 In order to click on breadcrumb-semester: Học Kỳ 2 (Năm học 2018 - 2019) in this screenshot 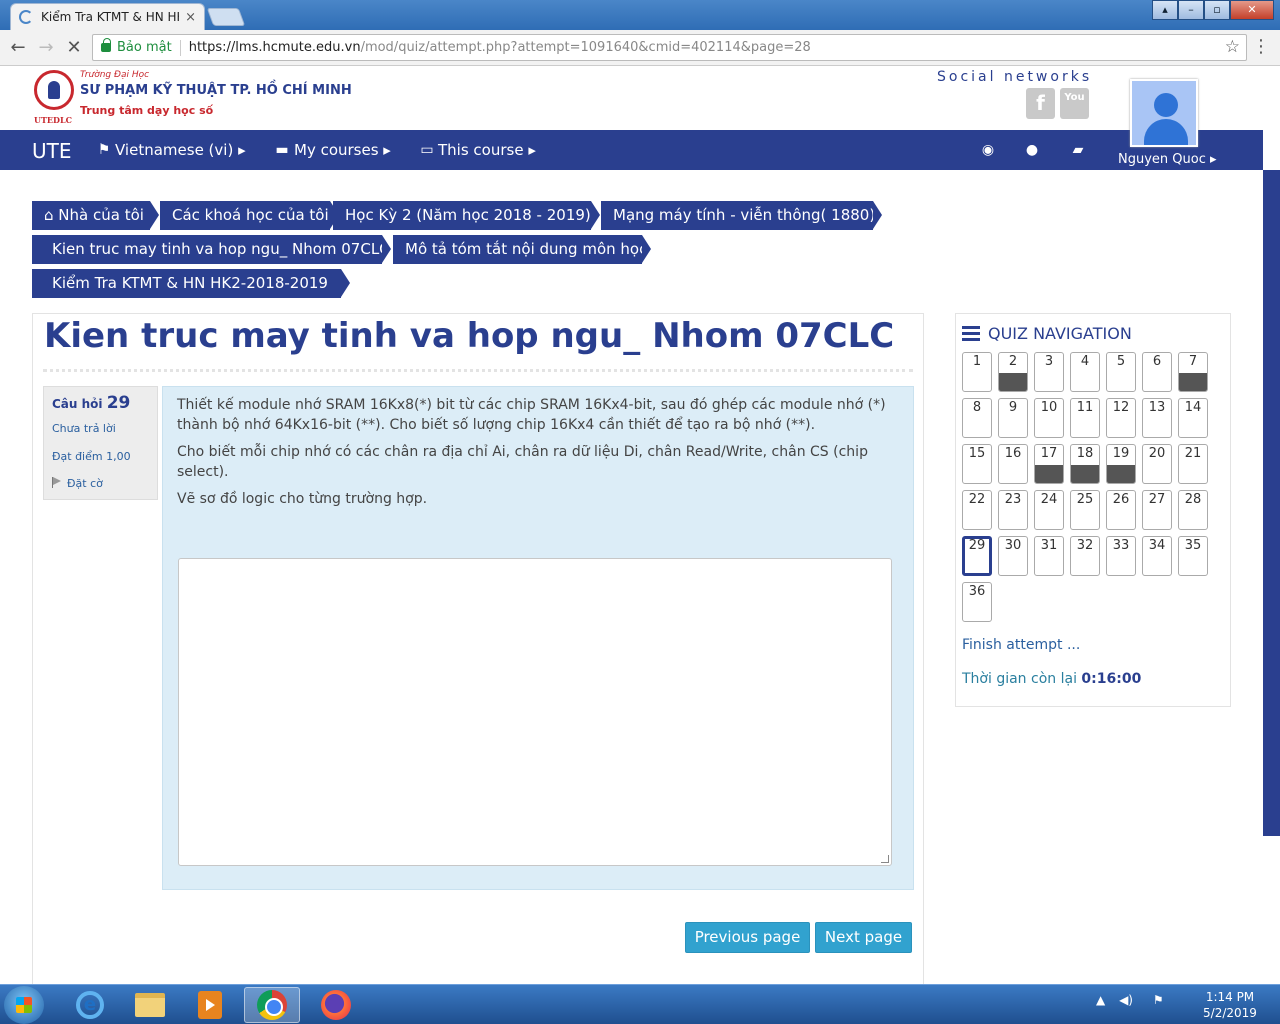, I will do `click(466, 215)`.